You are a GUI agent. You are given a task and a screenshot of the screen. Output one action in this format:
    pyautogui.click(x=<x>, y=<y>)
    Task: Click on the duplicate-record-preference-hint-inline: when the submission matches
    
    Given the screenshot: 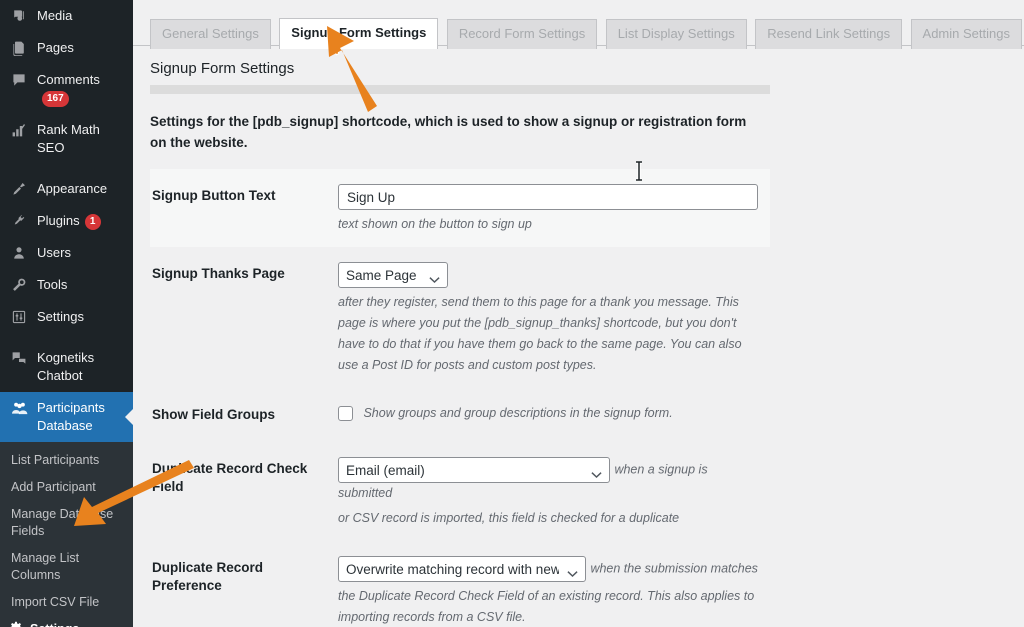 What is the action you would take?
    pyautogui.click(x=674, y=568)
    